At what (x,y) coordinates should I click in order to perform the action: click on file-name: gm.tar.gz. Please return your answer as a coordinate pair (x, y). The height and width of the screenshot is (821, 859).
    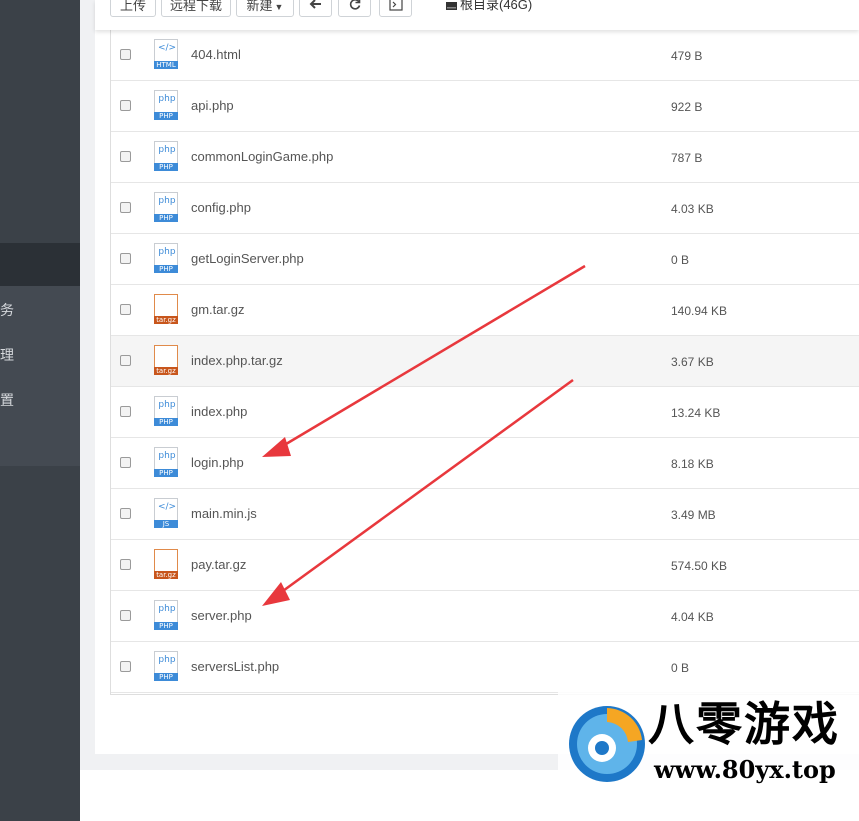
    Looking at the image, I should click on (217, 310).